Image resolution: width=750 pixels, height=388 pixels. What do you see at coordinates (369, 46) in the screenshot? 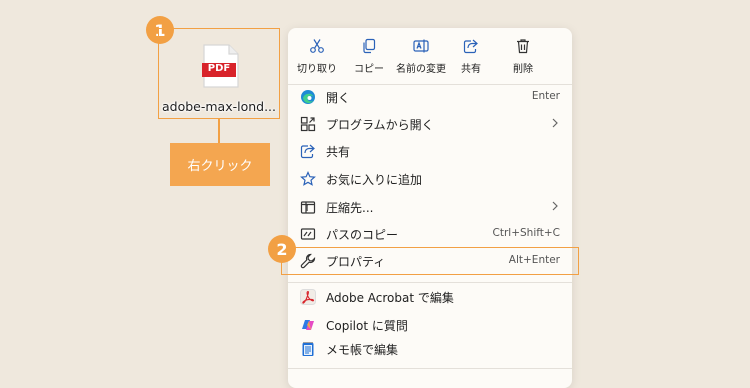
I see `copy-icon` at bounding box center [369, 46].